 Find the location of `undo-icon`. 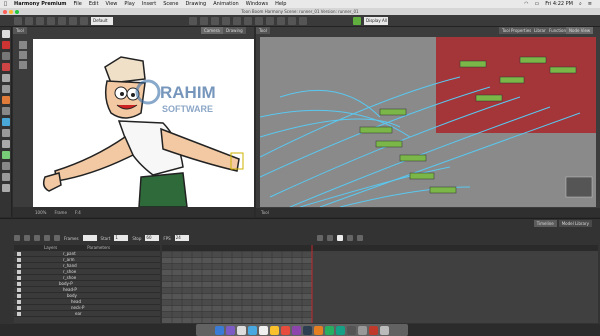

undo-icon is located at coordinates (29, 20).